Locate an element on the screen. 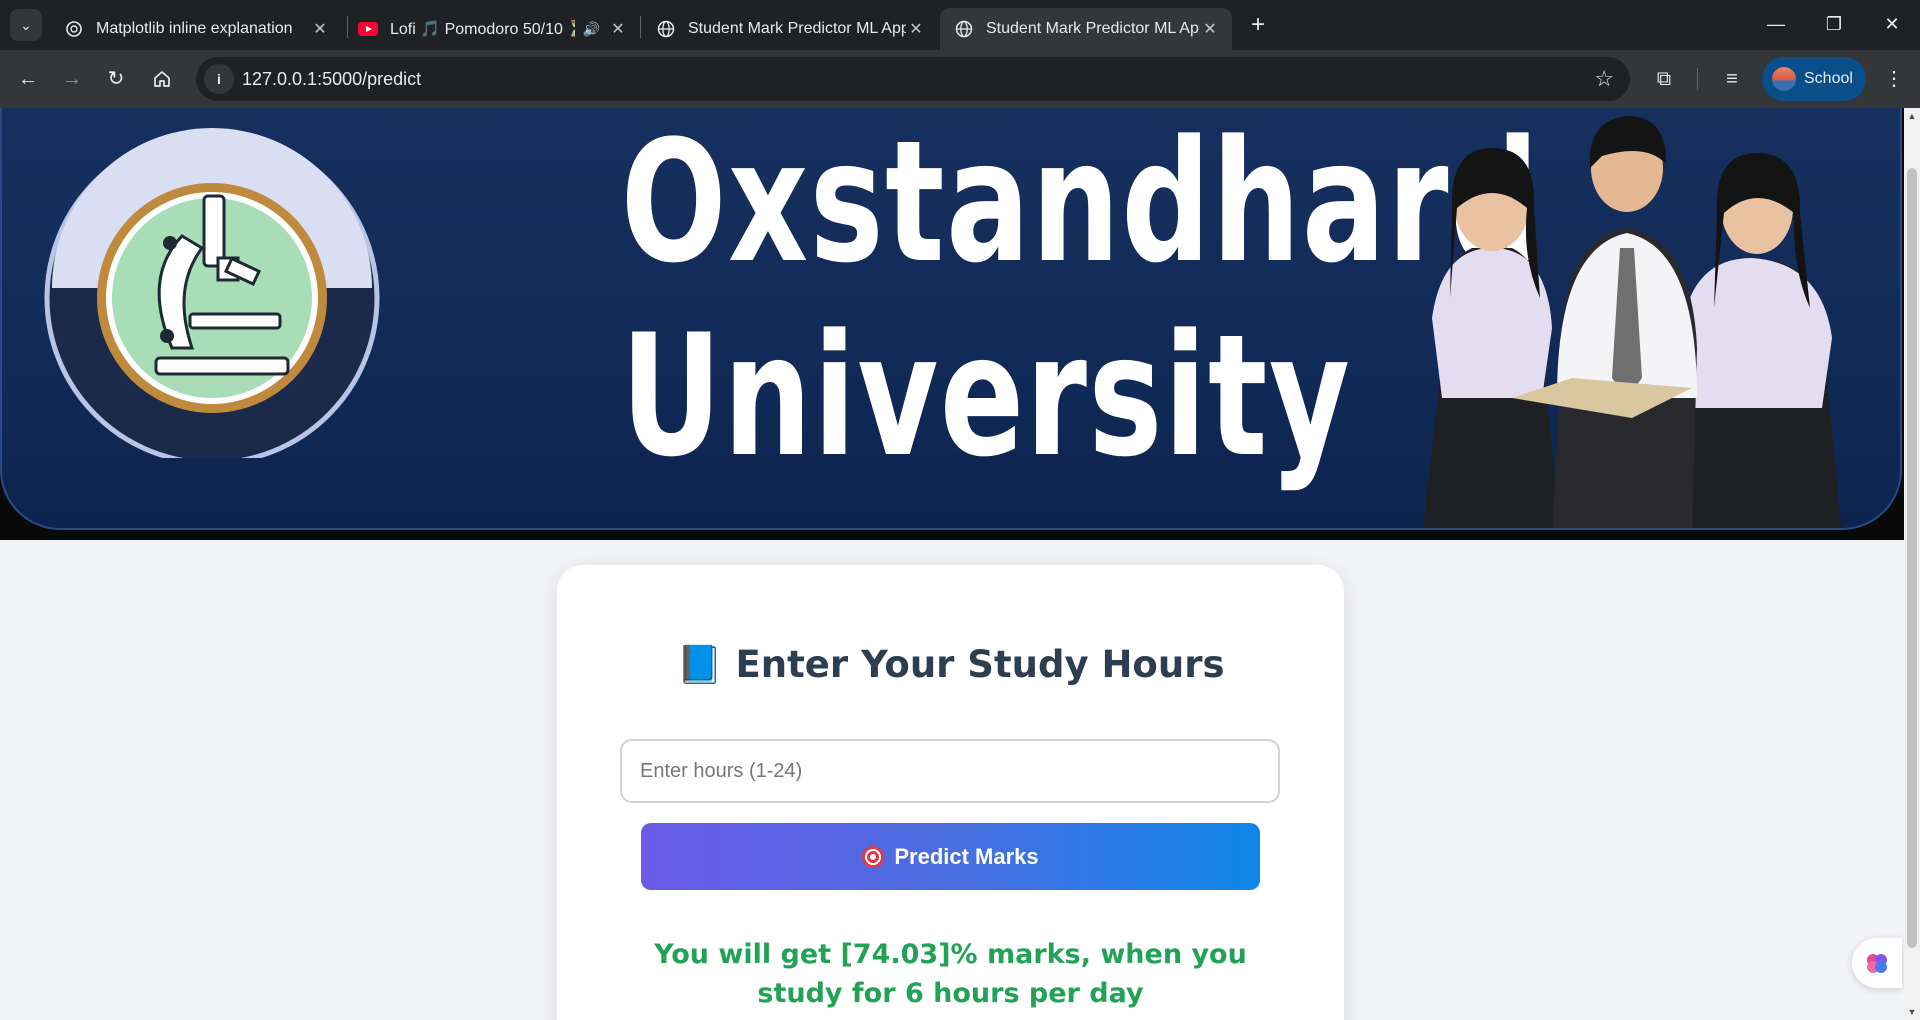  assistant-floating-button is located at coordinates (1877, 963).